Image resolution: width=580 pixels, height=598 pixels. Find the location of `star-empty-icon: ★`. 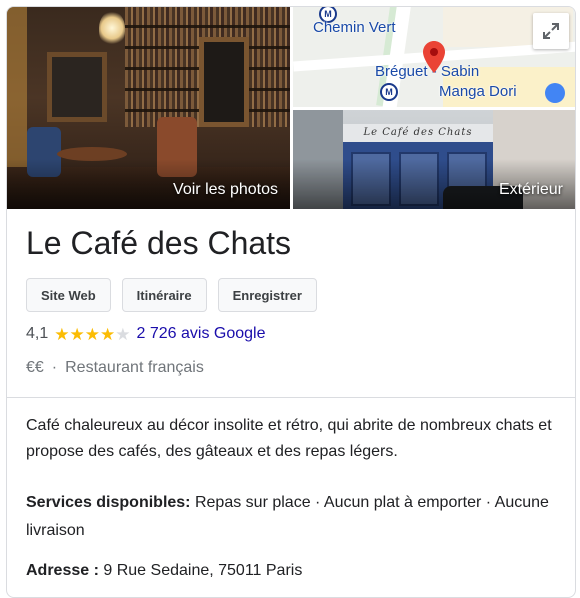

star-empty-icon: ★ is located at coordinates (123, 334).